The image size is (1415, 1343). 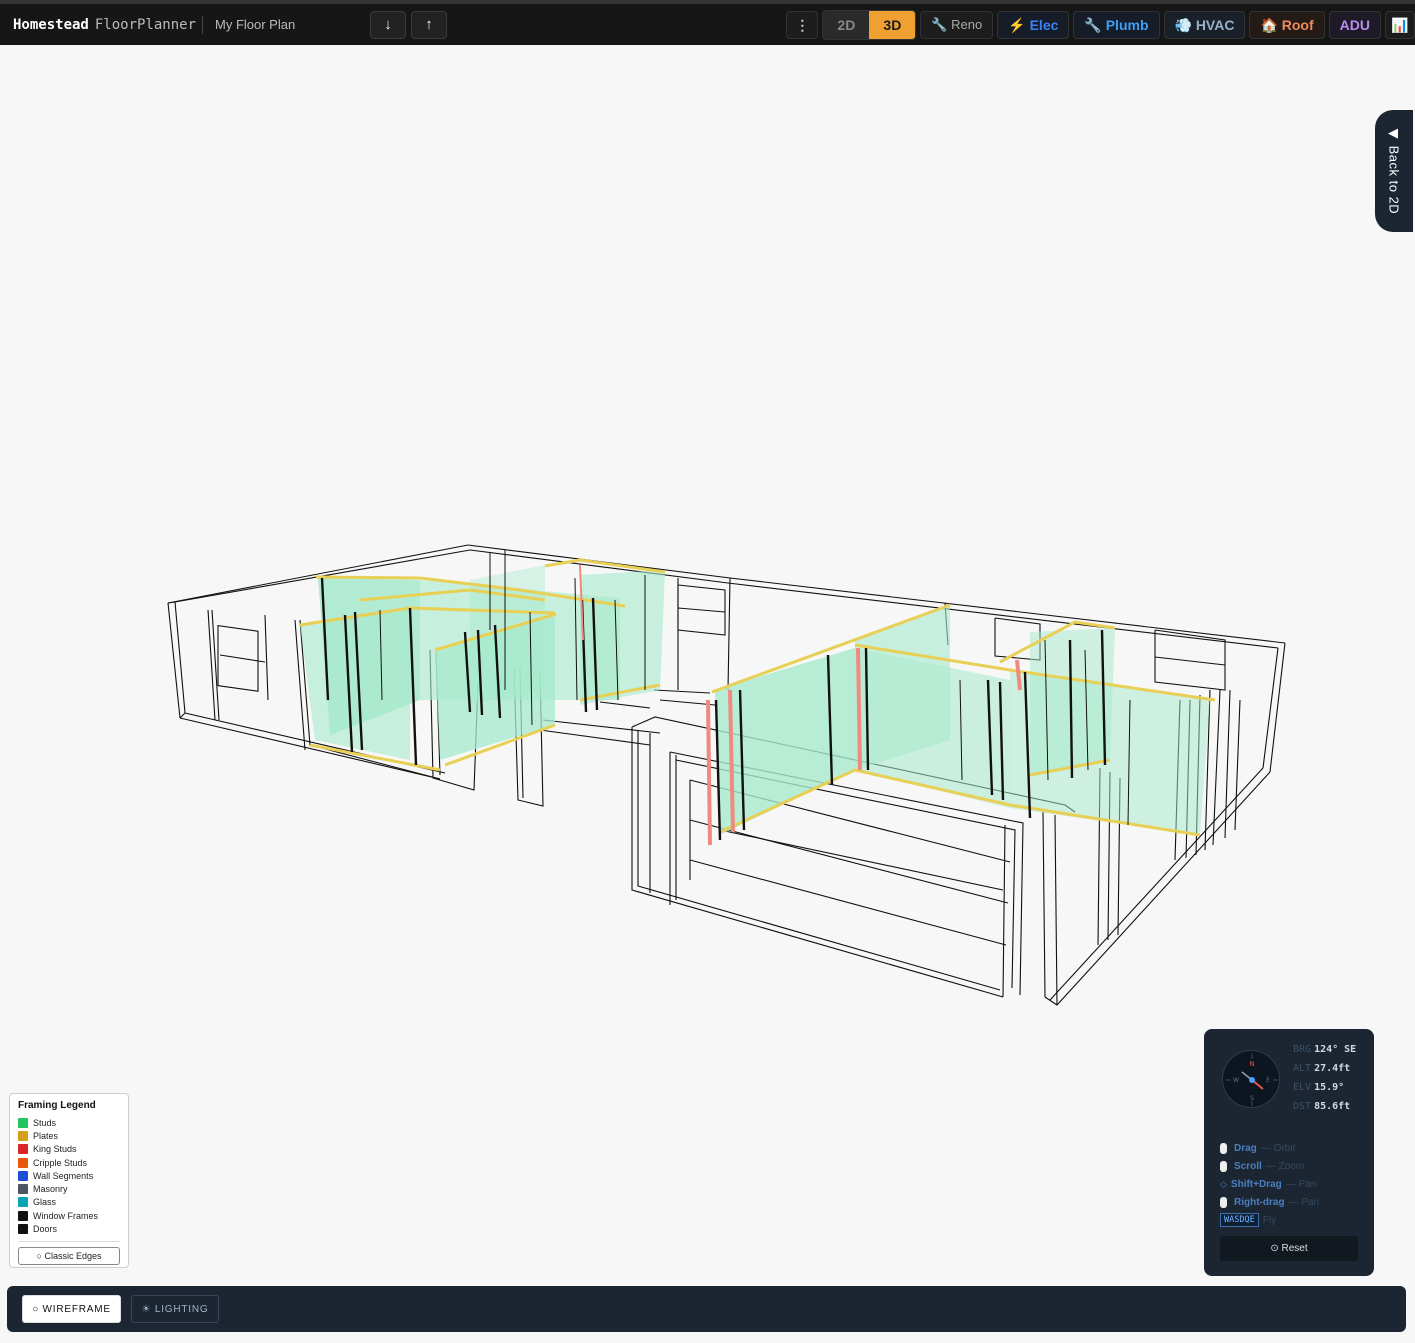 What do you see at coordinates (69, 1255) in the screenshot?
I see `classic-edges-button: ○ Classic Edges` at bounding box center [69, 1255].